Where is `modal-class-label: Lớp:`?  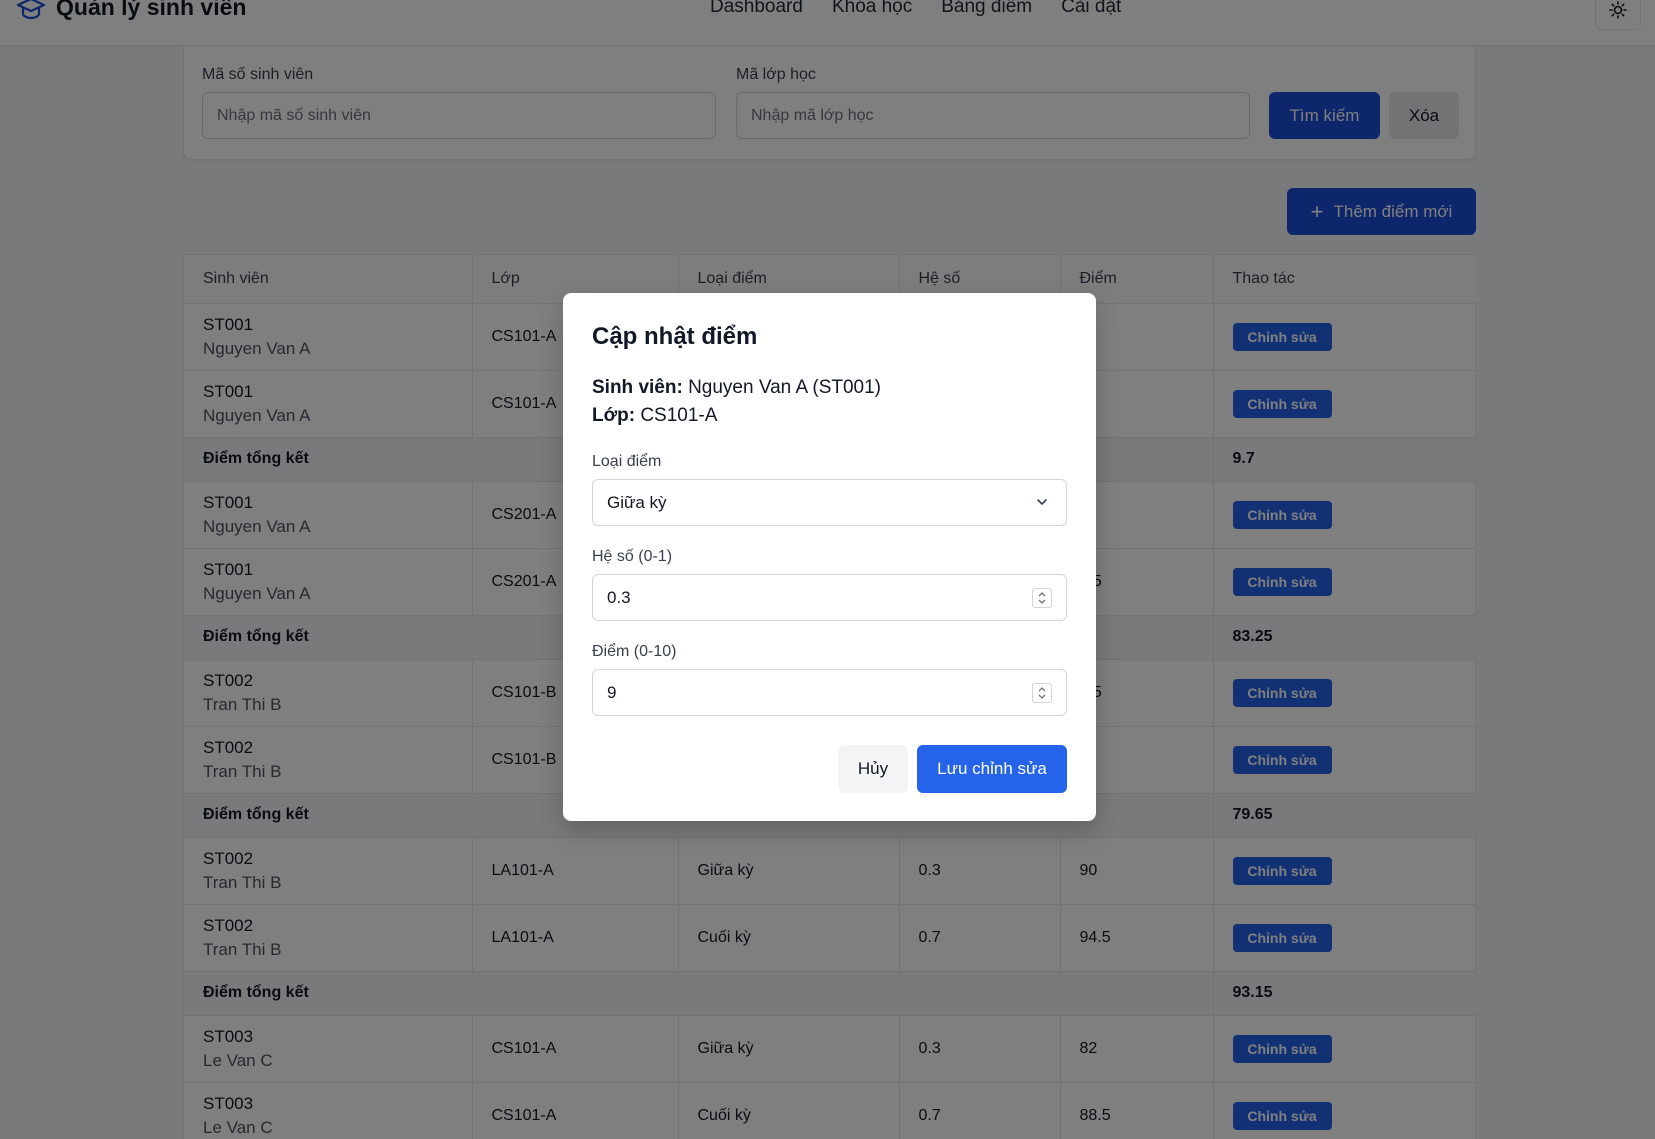 modal-class-label: Lớp: is located at coordinates (614, 415).